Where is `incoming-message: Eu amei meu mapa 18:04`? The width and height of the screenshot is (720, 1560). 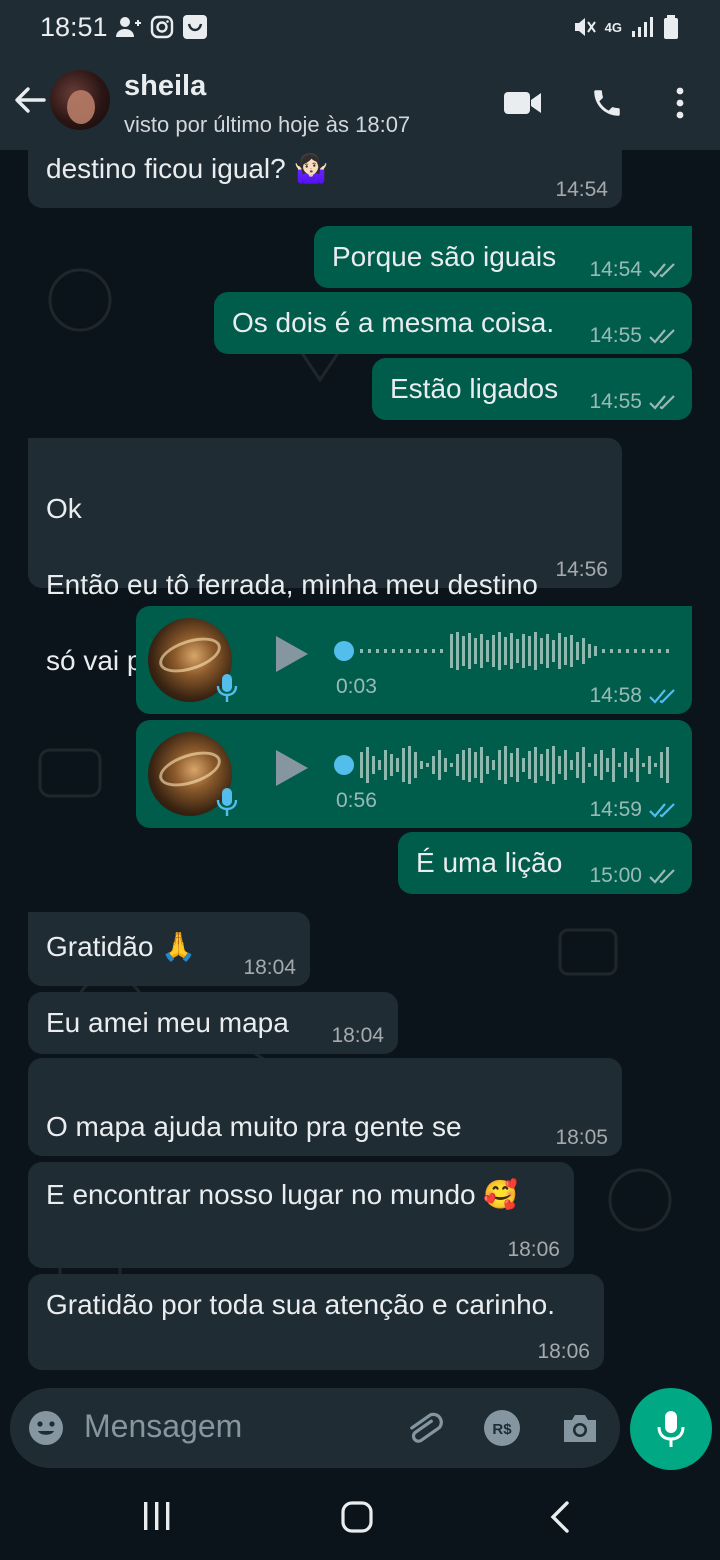
incoming-message: Eu amei meu mapa 18:04 is located at coordinates (213, 1023).